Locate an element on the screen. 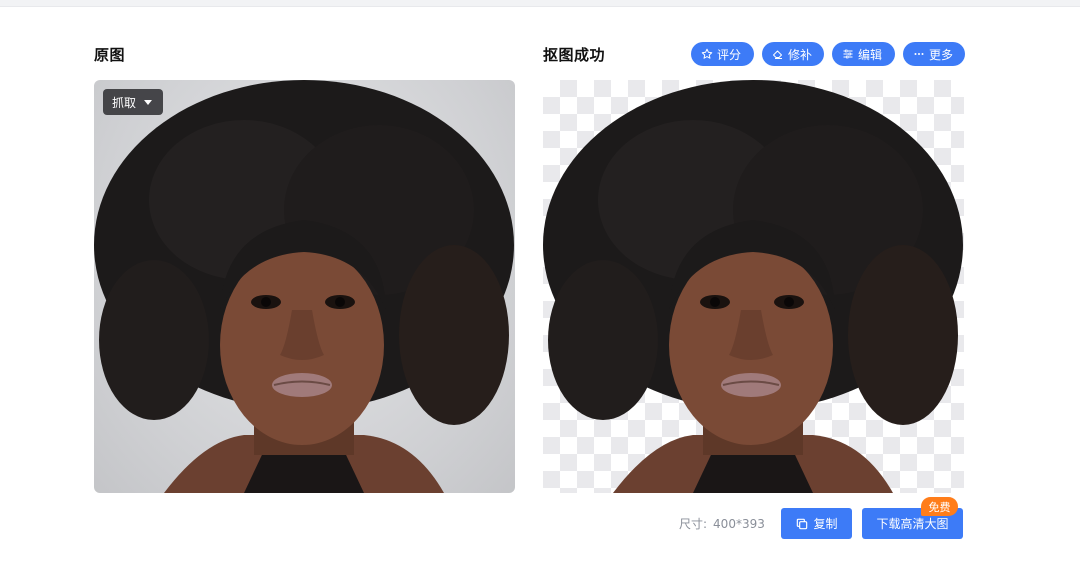  size-value: 400*393 is located at coordinates (739, 524).